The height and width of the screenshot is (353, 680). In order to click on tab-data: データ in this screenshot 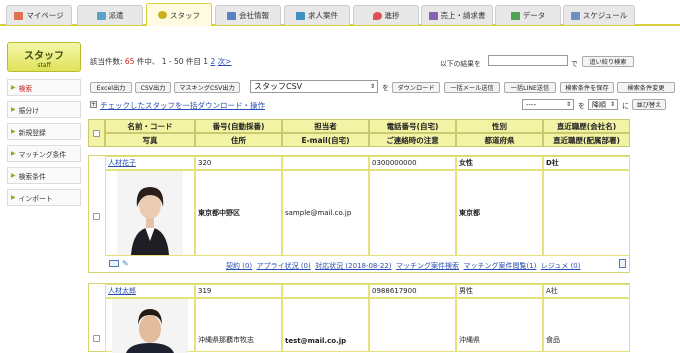, I will do `click(528, 15)`.